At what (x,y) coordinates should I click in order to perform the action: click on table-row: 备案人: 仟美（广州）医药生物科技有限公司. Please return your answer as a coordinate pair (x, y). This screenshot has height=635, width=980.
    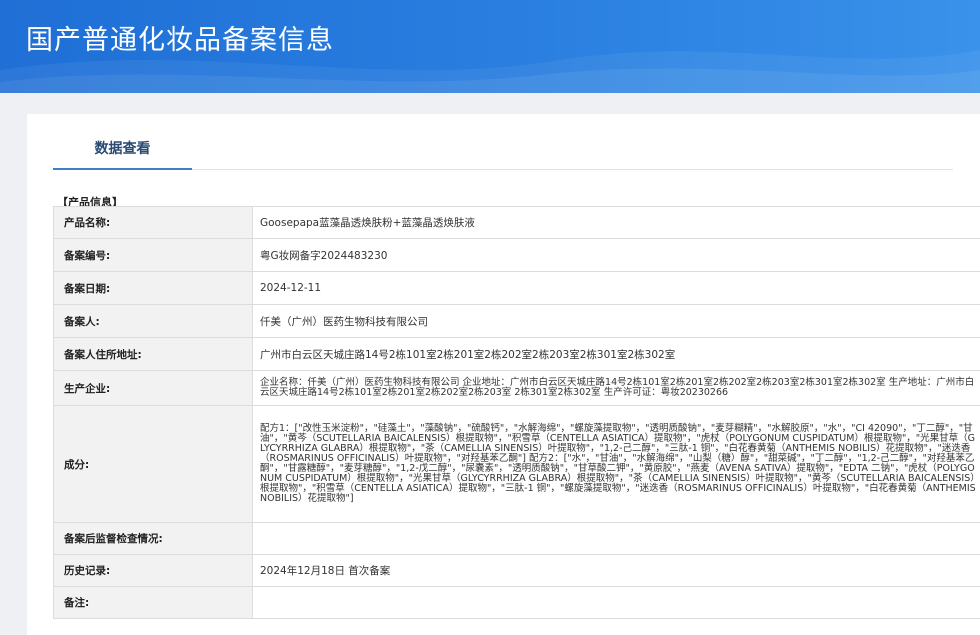
    Looking at the image, I should click on (516, 321).